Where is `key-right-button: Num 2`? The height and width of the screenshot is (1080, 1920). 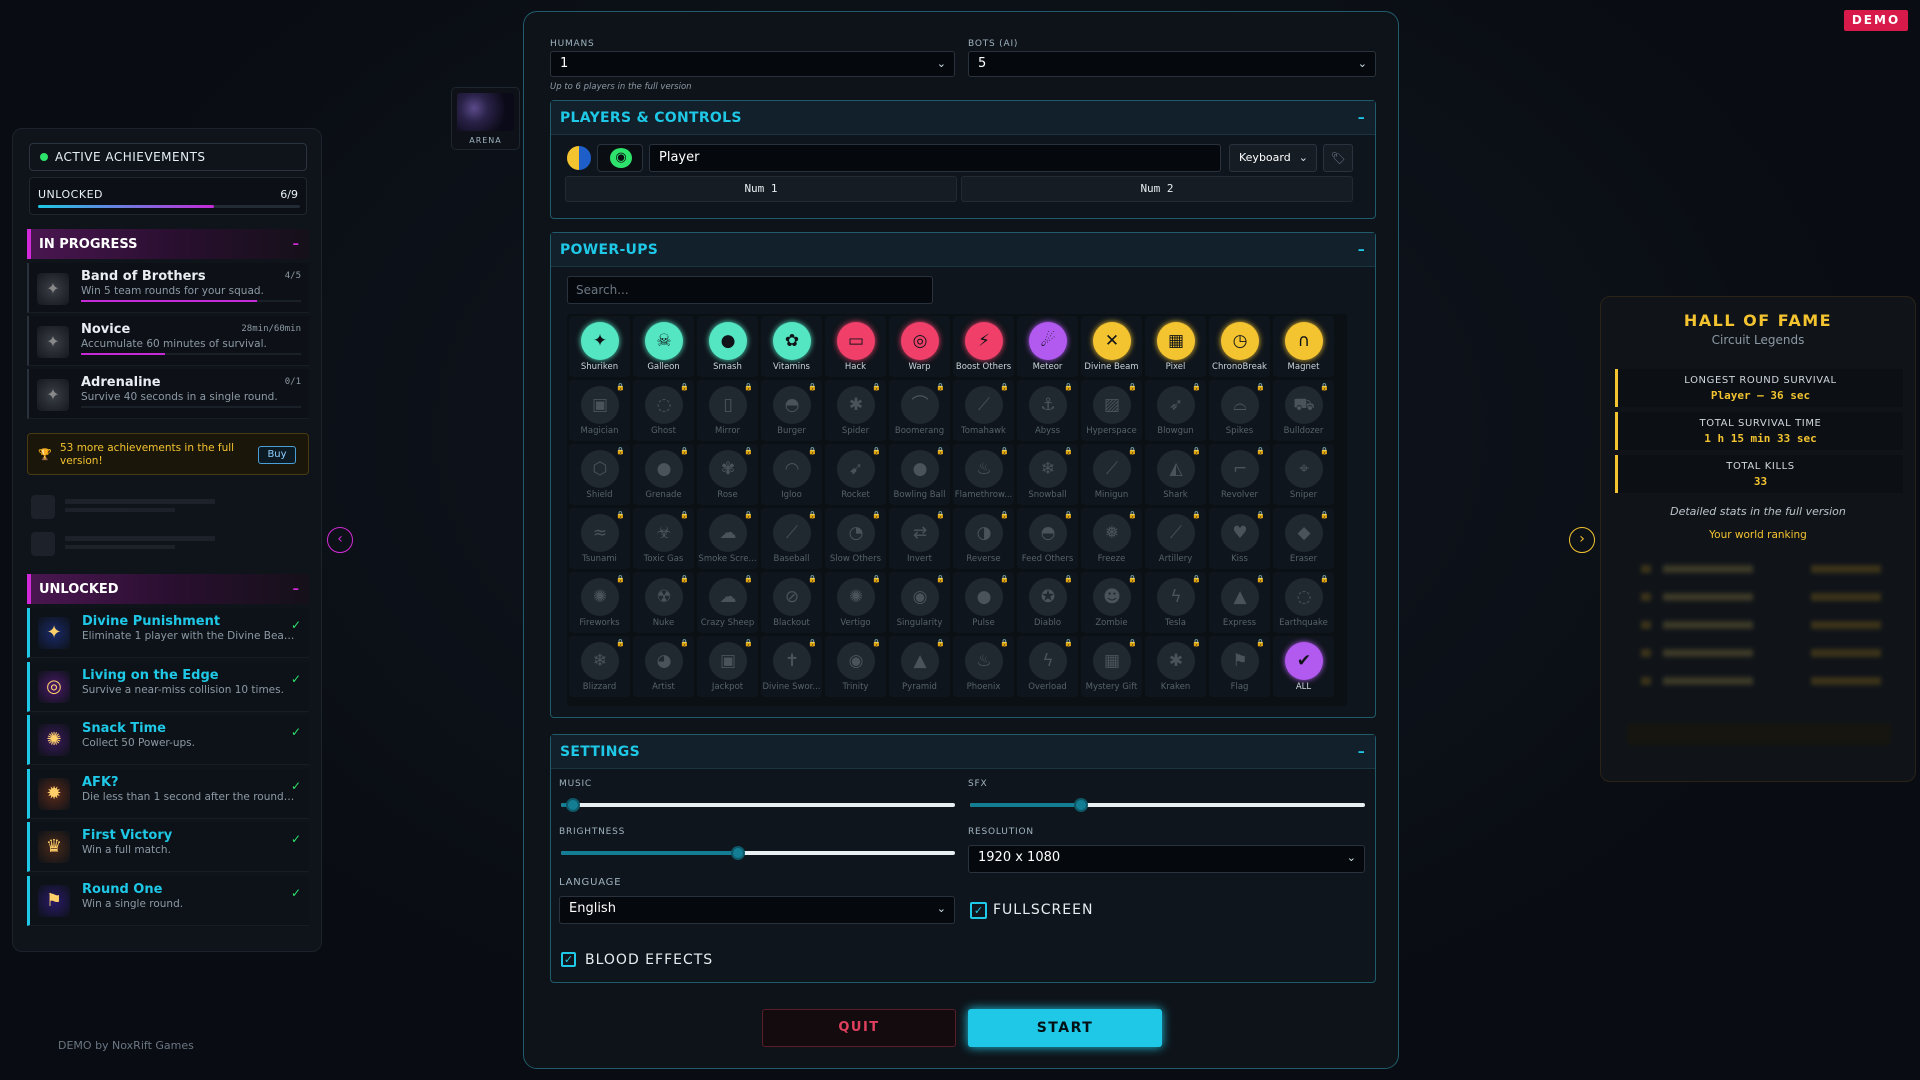
key-right-button: Num 2 is located at coordinates (1157, 189).